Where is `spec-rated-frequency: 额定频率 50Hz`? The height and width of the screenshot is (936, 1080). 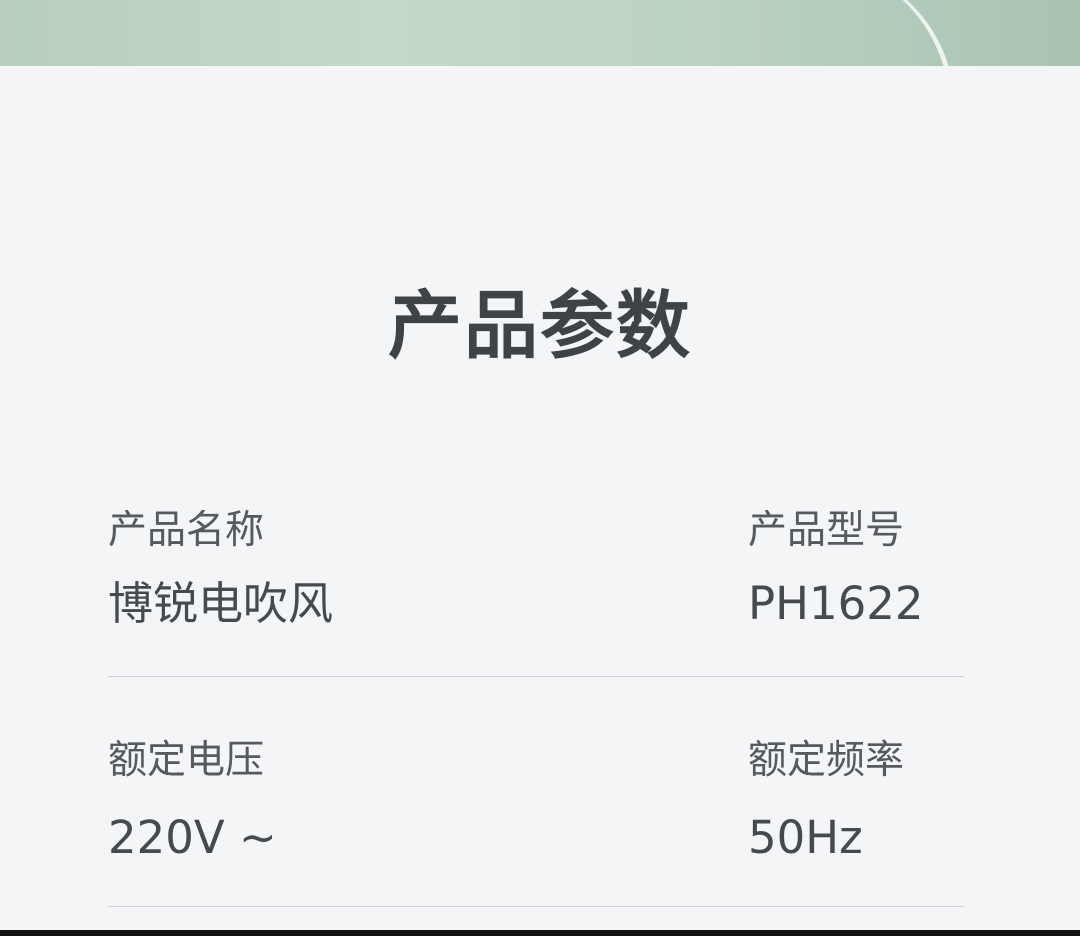
spec-rated-frequency: 额定频率 50Hz is located at coordinates (826, 802).